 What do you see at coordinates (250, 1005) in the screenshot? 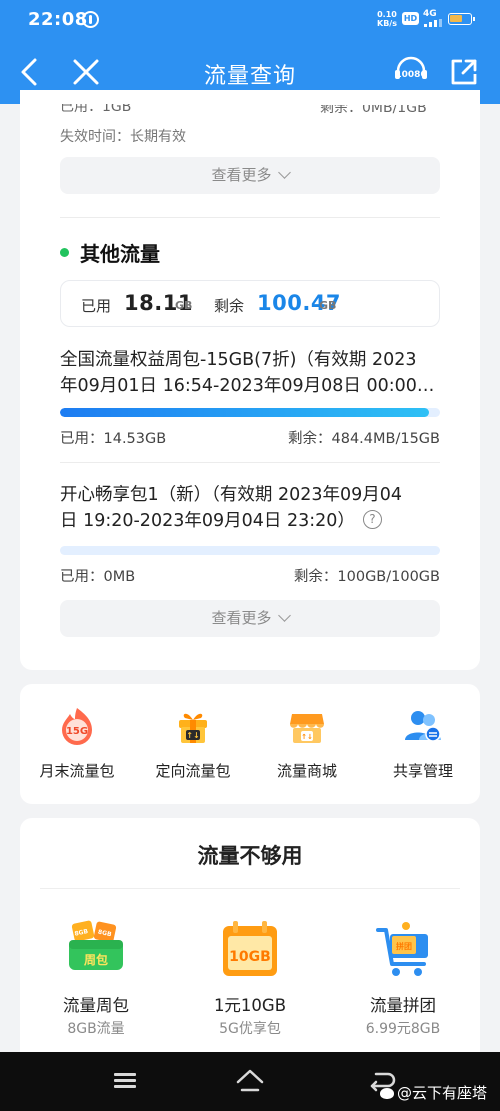
I see `offer-name: 1元10GB` at bounding box center [250, 1005].